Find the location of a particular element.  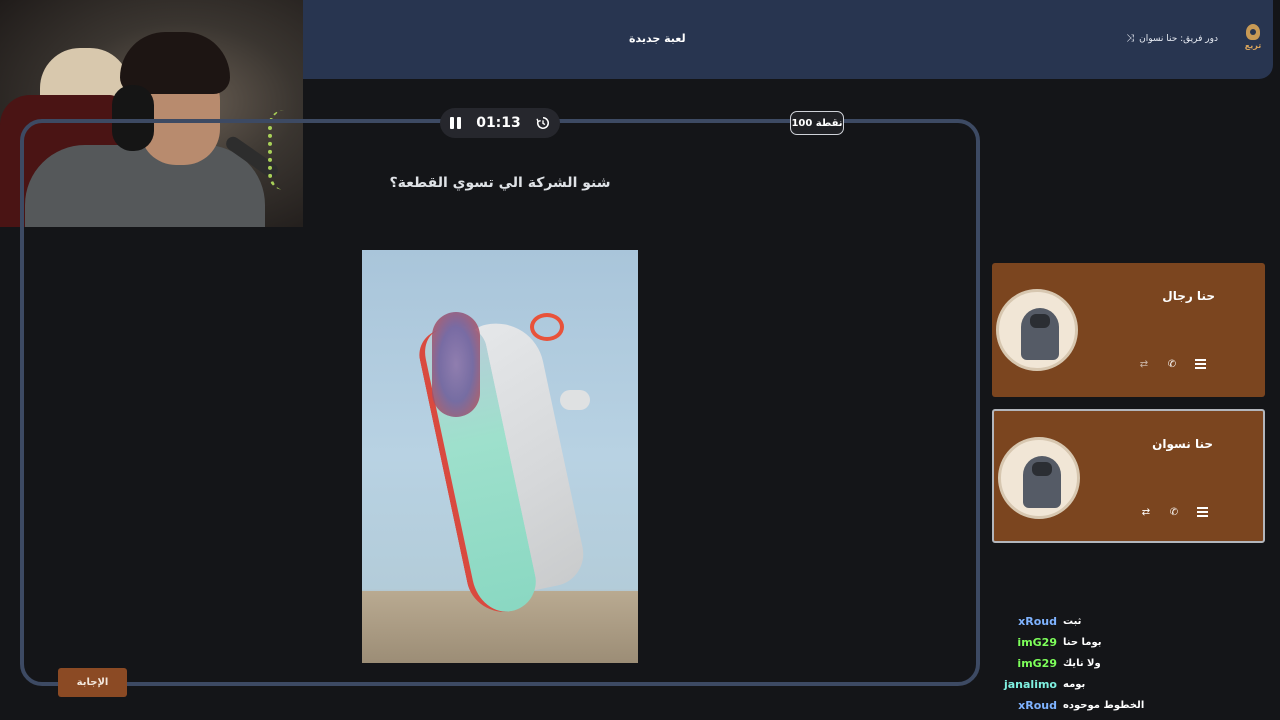

new-game-title: لعبة جديدة is located at coordinates (657, 38).